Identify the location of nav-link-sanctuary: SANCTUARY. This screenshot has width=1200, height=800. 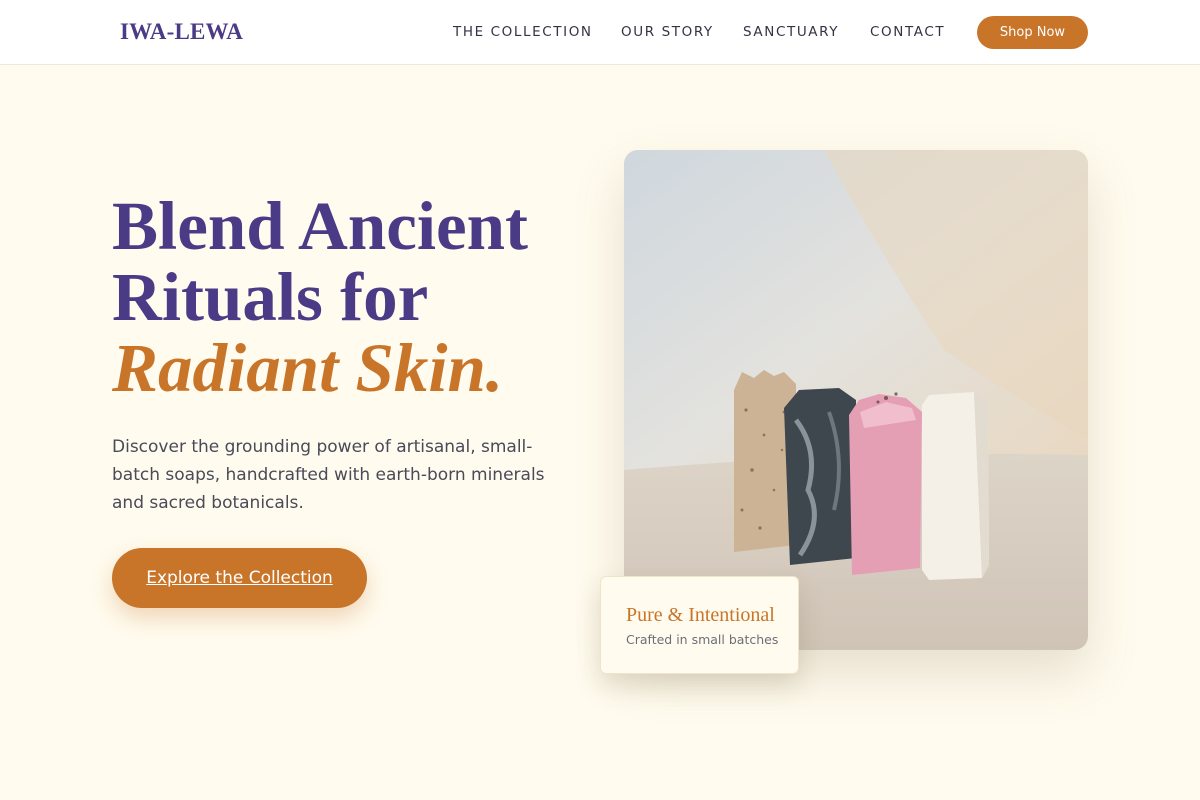
(791, 32).